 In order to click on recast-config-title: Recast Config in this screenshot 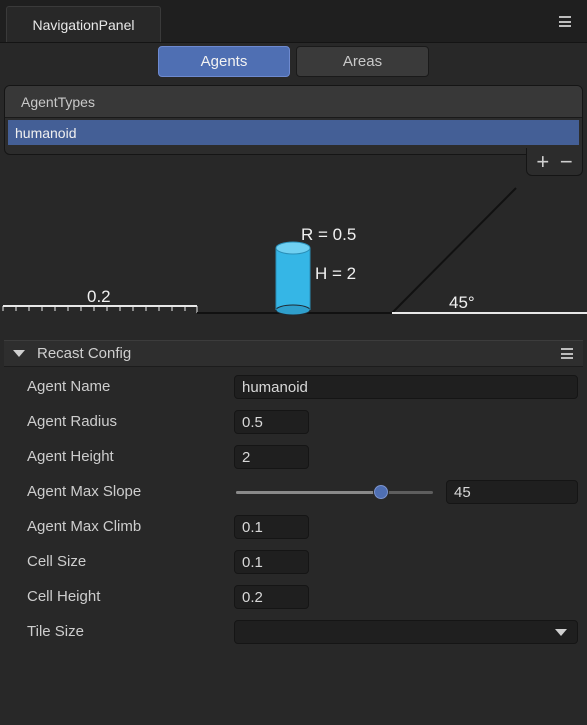, I will do `click(84, 353)`.